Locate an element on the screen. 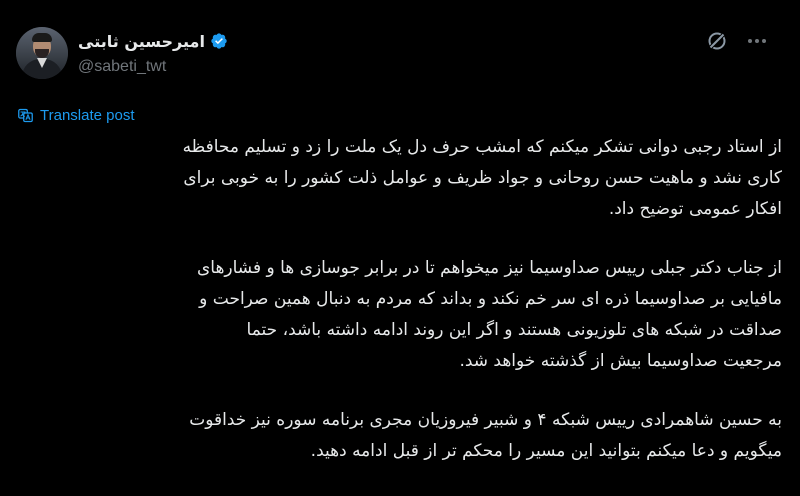 The height and width of the screenshot is (496, 800). author-handle: @sabeti_twt is located at coordinates (122, 67).